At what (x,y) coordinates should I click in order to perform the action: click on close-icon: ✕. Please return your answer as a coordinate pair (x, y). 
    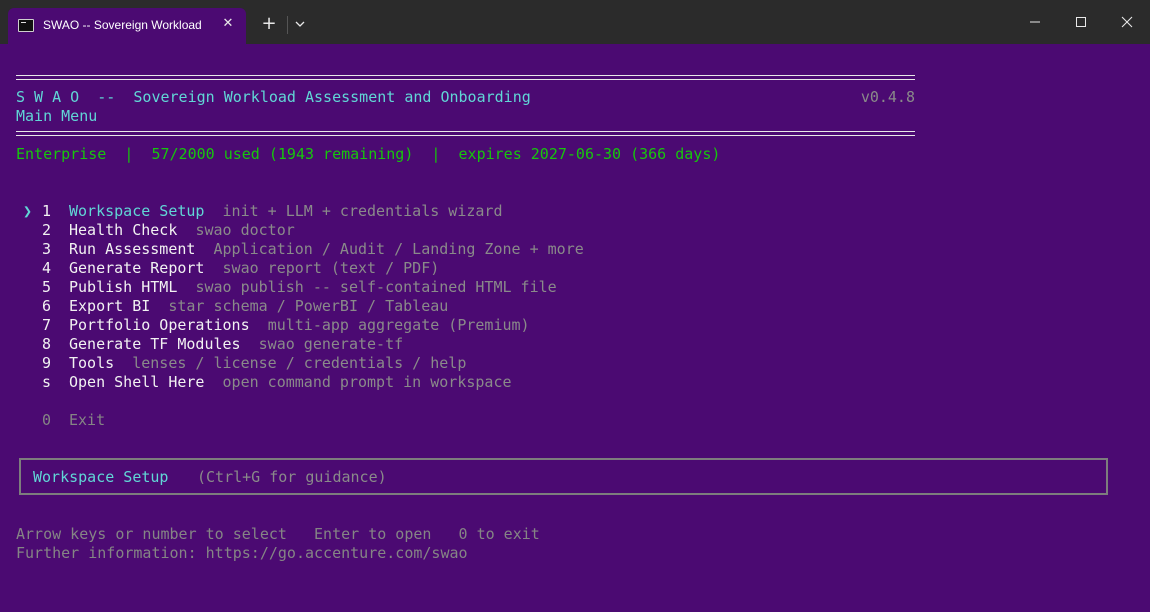
    Looking at the image, I should click on (228, 24).